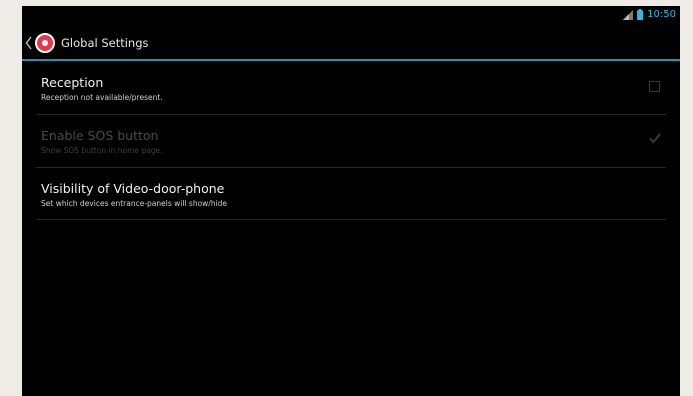  What do you see at coordinates (105, 43) in the screenshot?
I see `page-title: Global Settings` at bounding box center [105, 43].